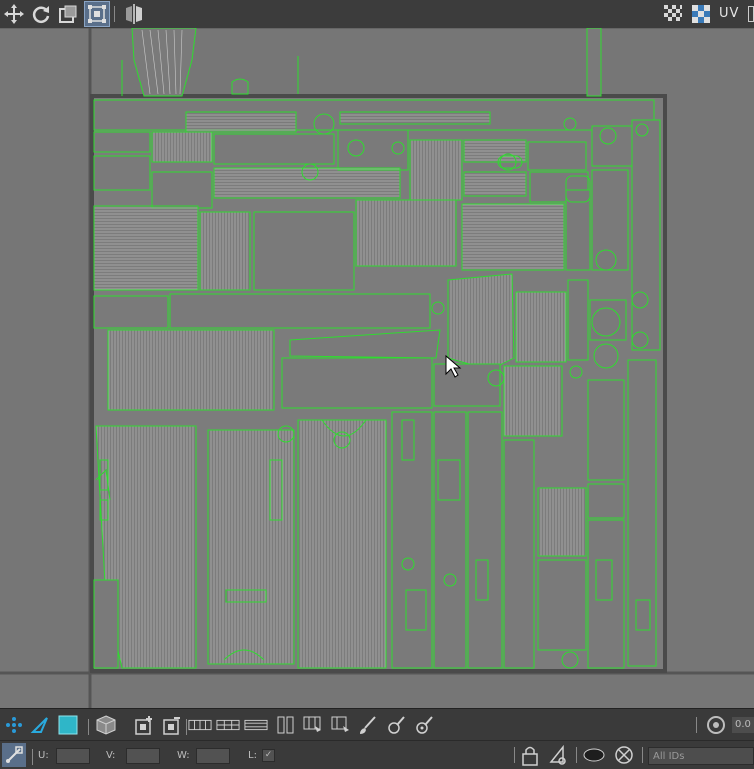 This screenshot has height=769, width=754. What do you see at coordinates (143, 756) in the screenshot?
I see `v-field` at bounding box center [143, 756].